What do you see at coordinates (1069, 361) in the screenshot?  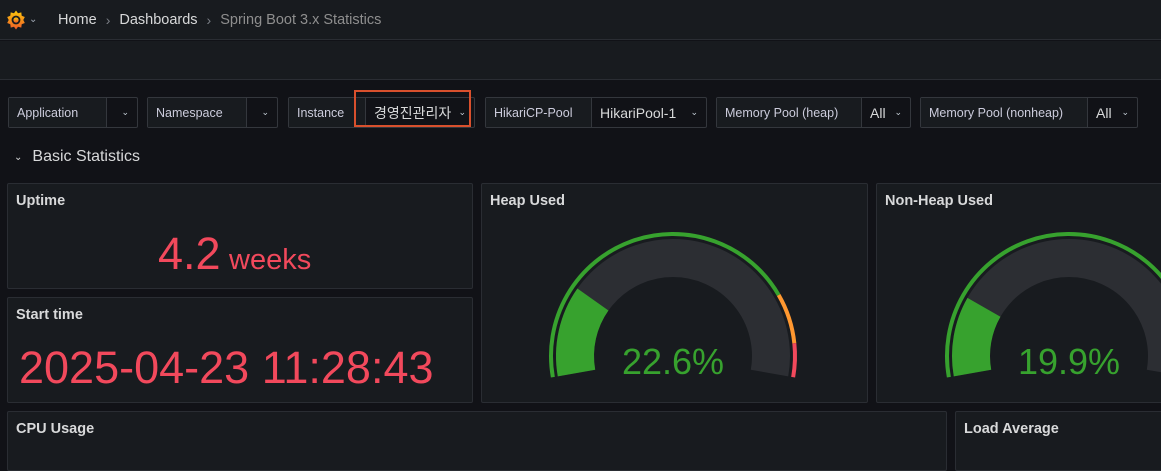 I see `non-heap-used-value: 19.9%` at bounding box center [1069, 361].